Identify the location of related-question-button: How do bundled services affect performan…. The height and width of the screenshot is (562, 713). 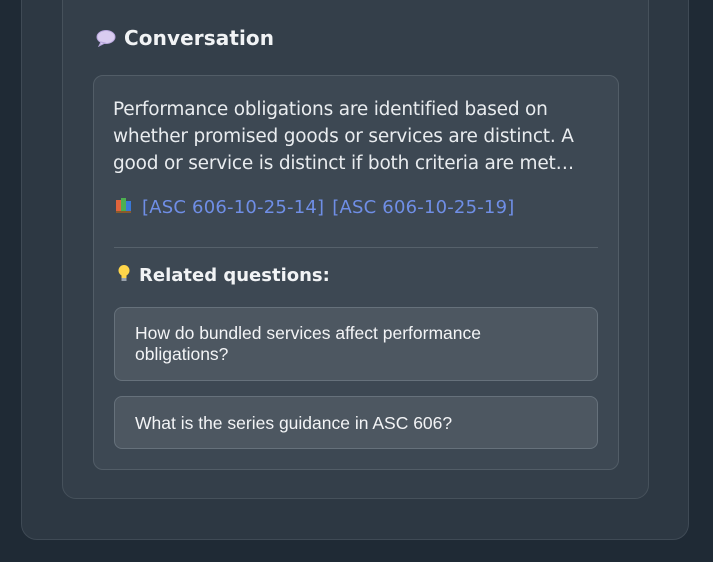
(356, 344).